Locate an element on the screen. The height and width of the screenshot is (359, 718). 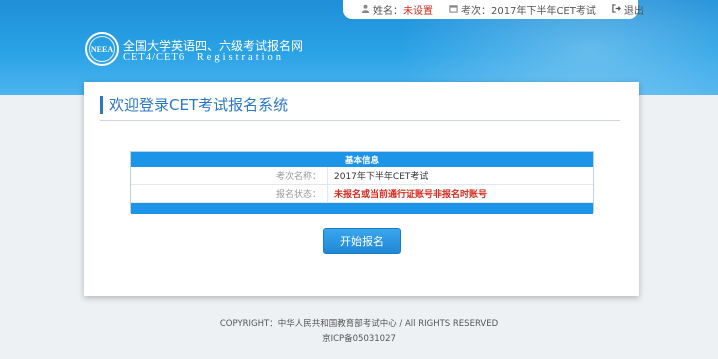
site-subtitle-en: Registration is located at coordinates (240, 57).